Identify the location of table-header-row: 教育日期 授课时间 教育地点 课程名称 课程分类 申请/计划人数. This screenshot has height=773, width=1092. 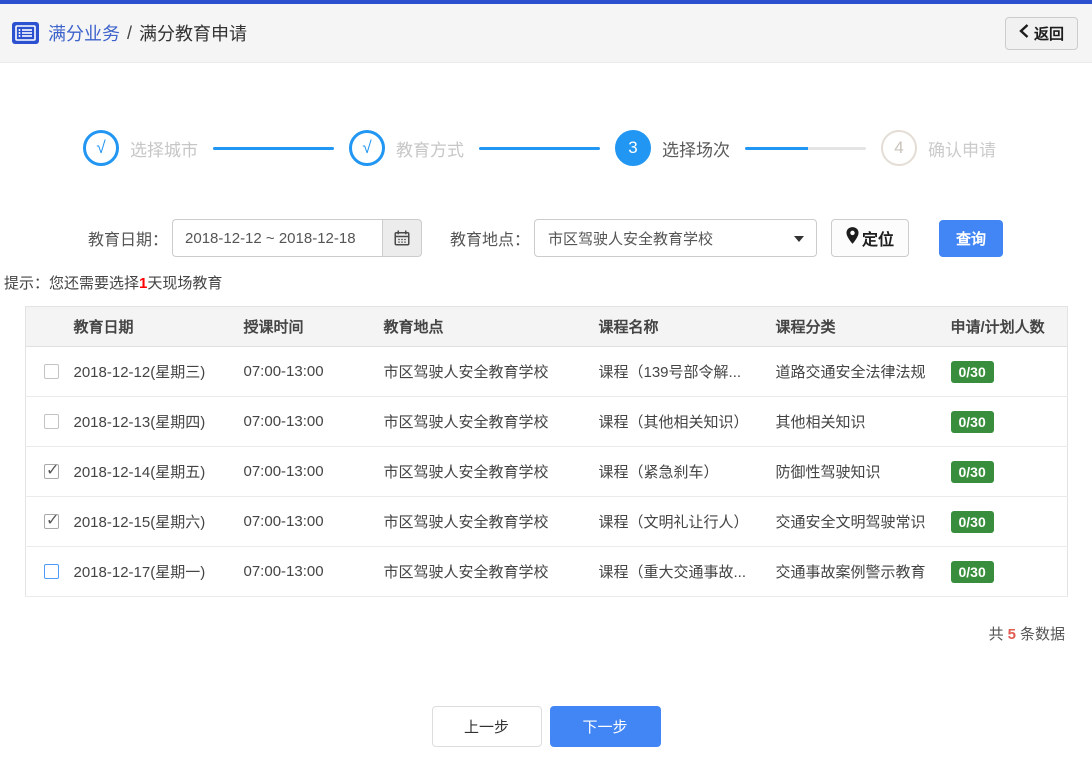
(546, 326).